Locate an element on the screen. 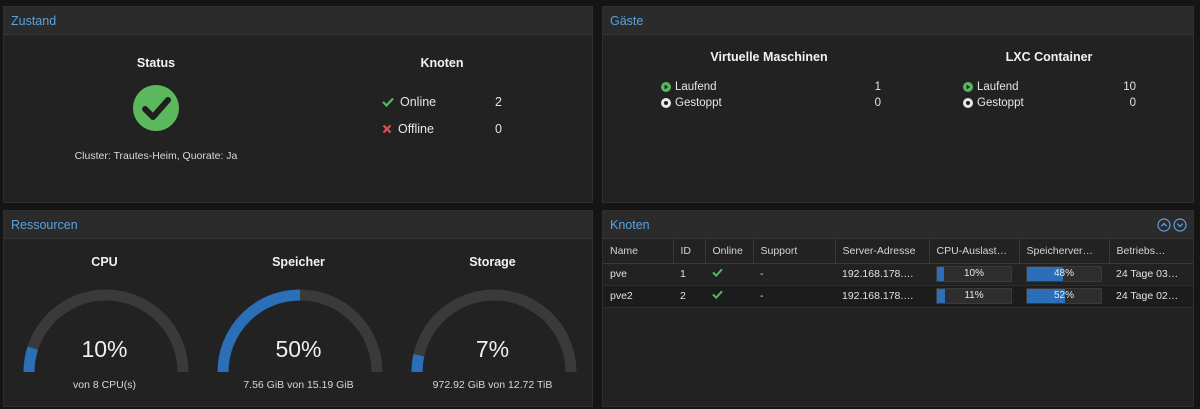  col-header-support: Support is located at coordinates (794, 251).